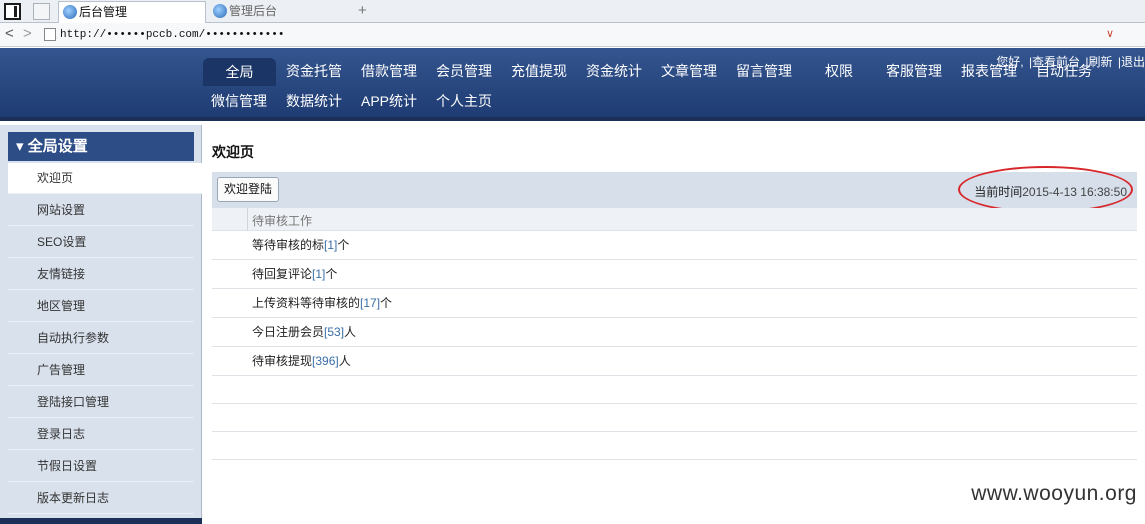 Image resolution: width=1145 pixels, height=524 pixels. I want to click on watermark: www.wooyun.org, so click(1054, 493).